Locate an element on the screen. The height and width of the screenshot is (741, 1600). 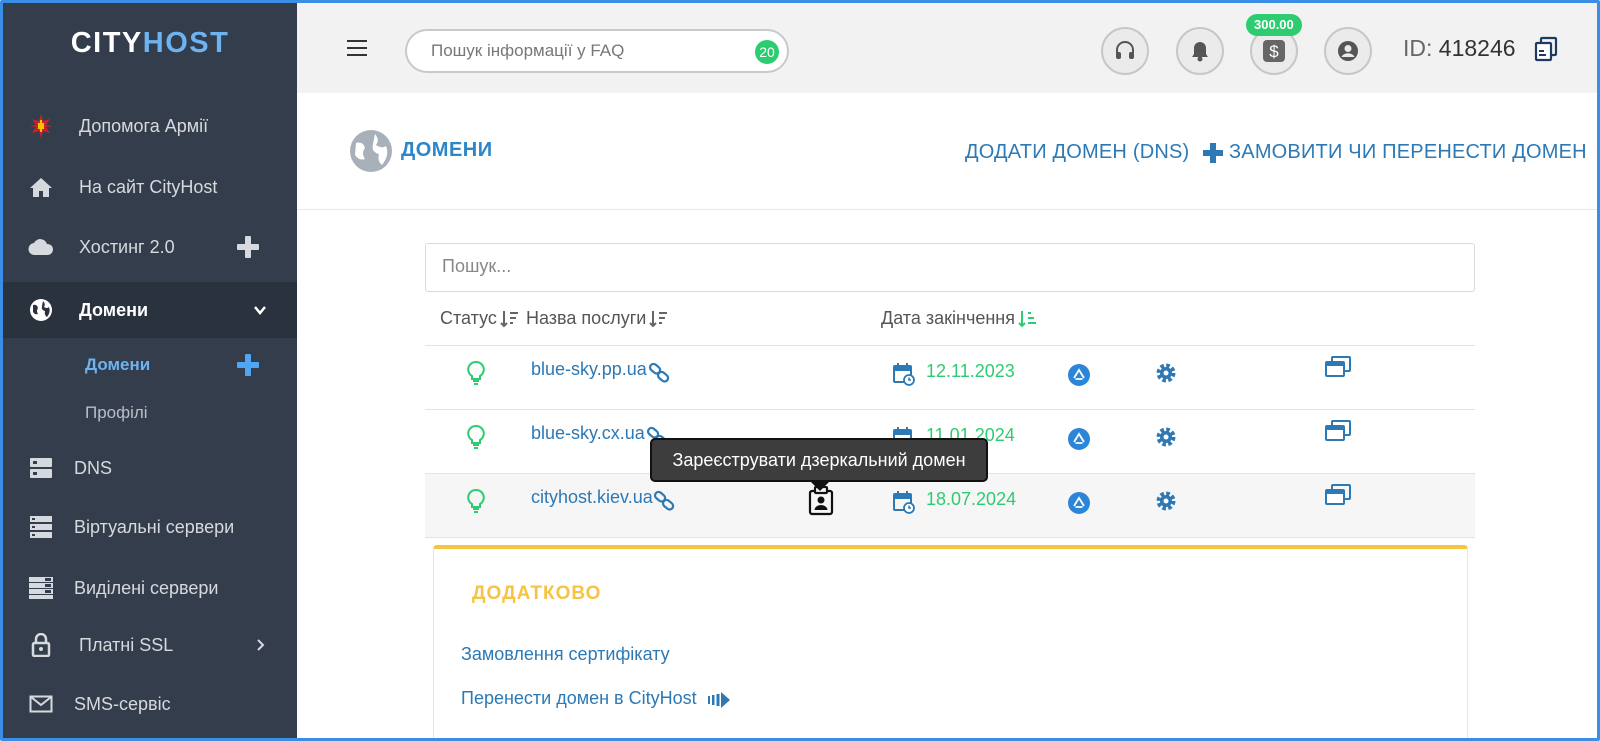
home-icon is located at coordinates (41, 187).